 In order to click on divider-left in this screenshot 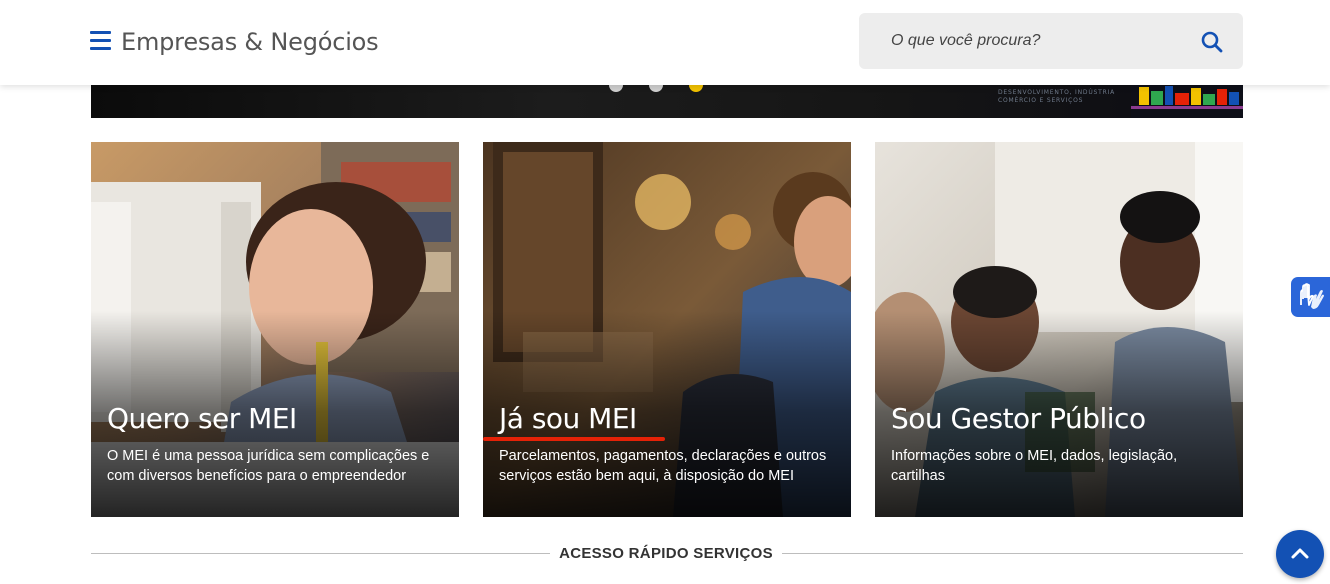, I will do `click(321, 553)`.